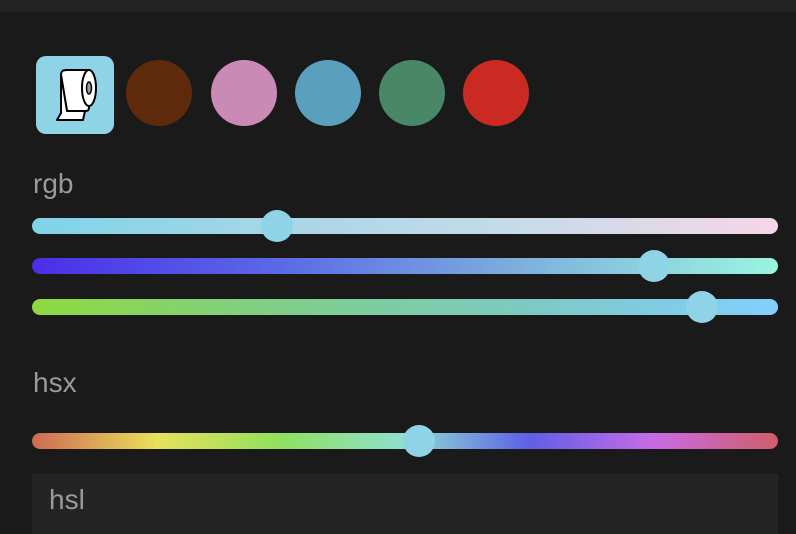 This screenshot has width=796, height=534. Describe the element at coordinates (496, 93) in the screenshot. I see `swatch-red` at that location.